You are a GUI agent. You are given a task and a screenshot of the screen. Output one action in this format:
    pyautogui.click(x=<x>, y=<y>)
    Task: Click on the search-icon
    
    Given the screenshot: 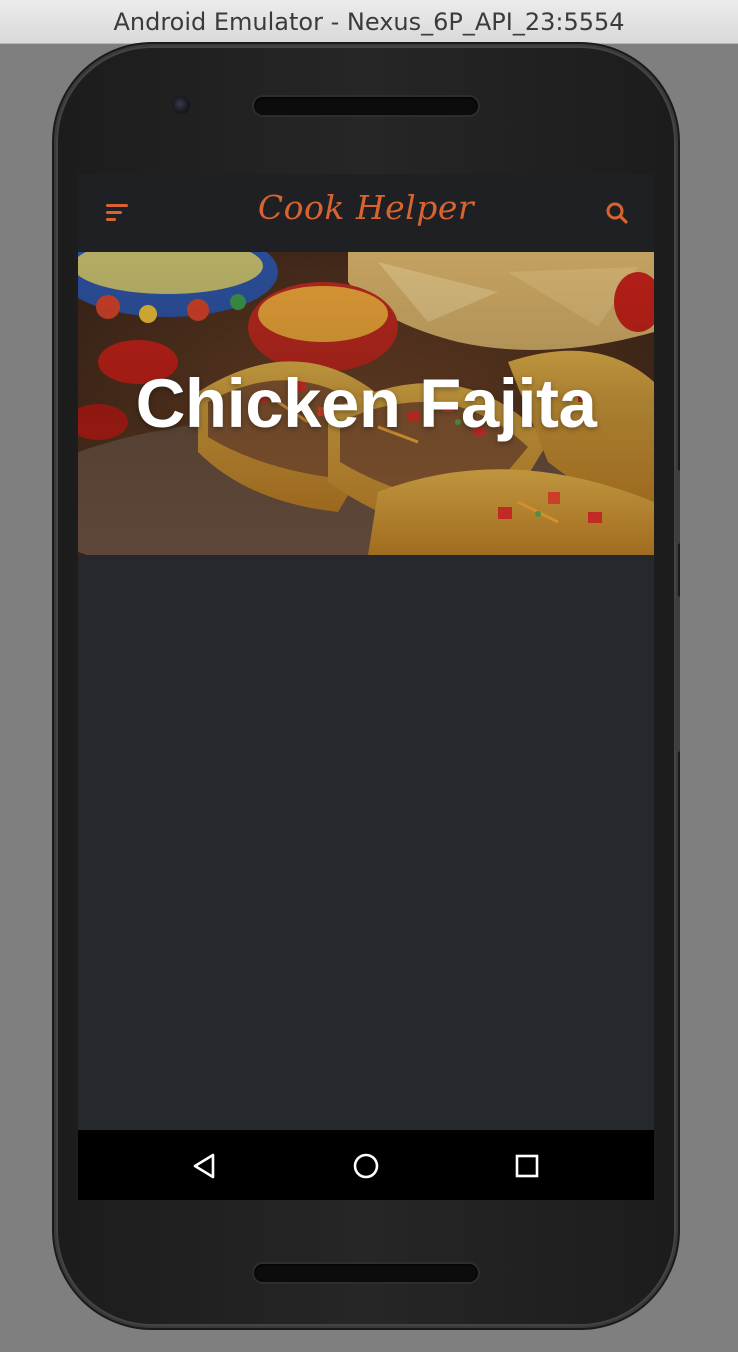 What is the action you would take?
    pyautogui.click(x=617, y=213)
    